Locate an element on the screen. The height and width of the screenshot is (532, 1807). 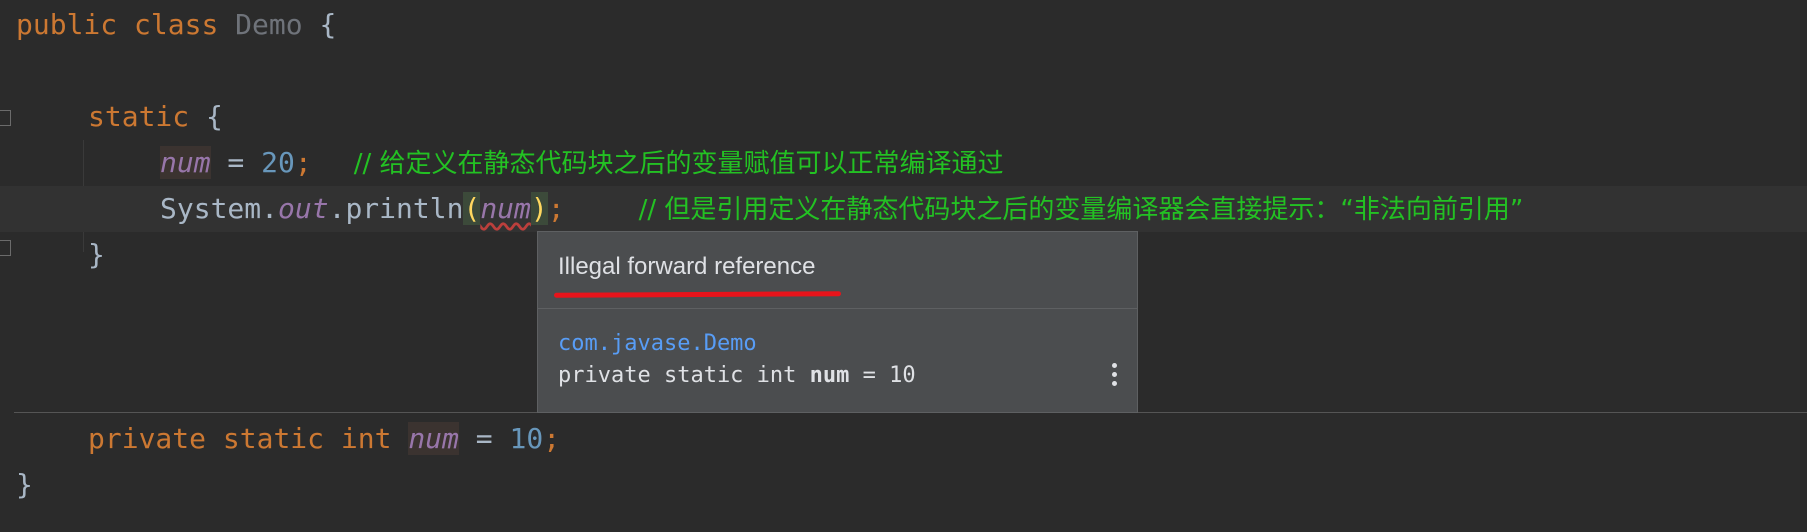
code-line-10: } is located at coordinates (903, 485).